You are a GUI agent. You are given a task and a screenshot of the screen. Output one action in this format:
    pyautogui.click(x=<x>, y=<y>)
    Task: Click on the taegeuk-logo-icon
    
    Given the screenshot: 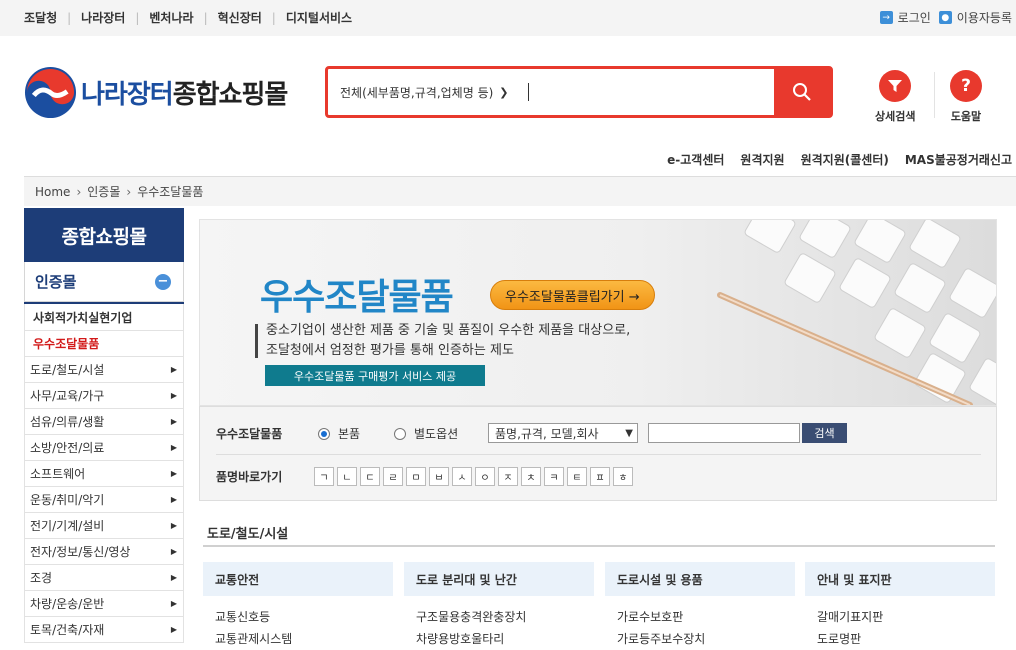 What is the action you would take?
    pyautogui.click(x=50, y=92)
    